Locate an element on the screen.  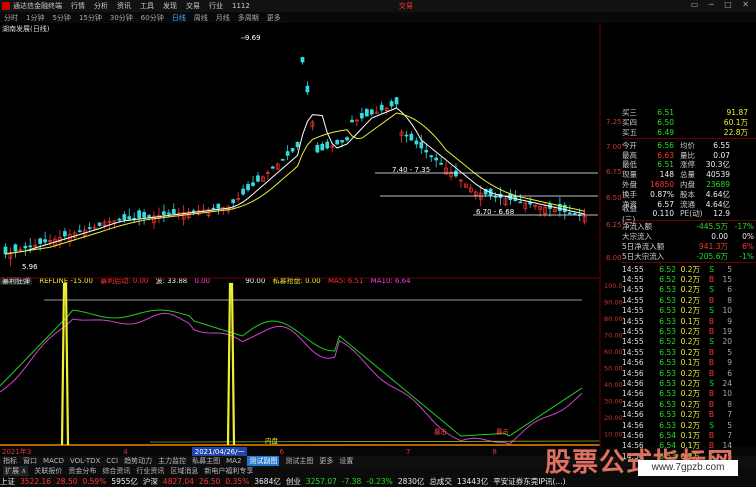
tab-more: 更多 is located at coordinates (326, 461).